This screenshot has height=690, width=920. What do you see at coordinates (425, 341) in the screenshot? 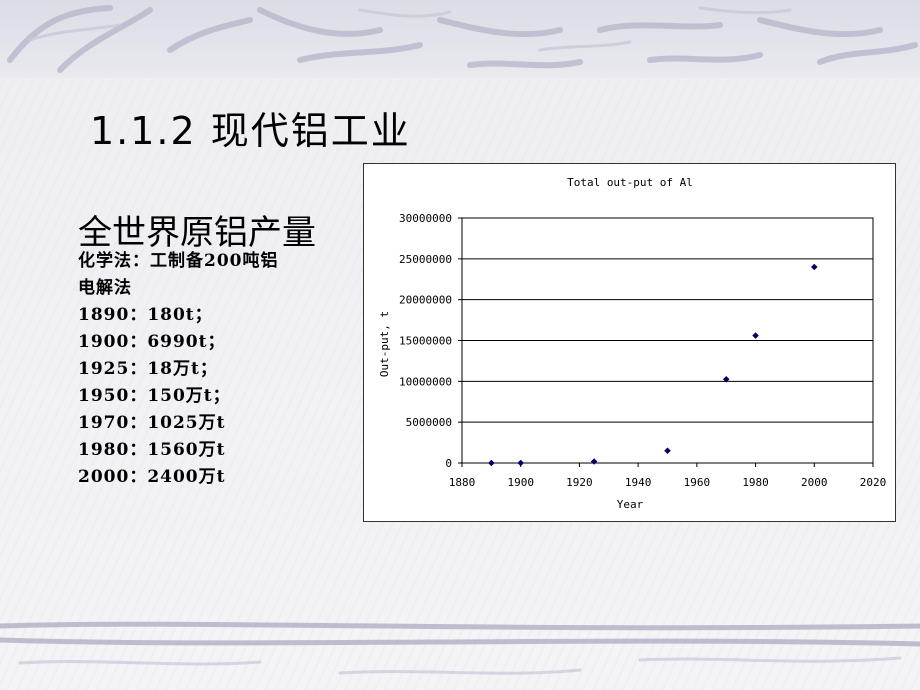
I see `y-tick-label: 15000000` at bounding box center [425, 341].